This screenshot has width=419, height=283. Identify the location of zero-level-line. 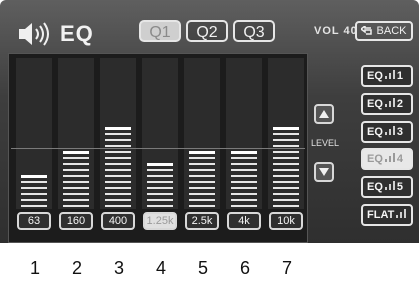
(158, 148).